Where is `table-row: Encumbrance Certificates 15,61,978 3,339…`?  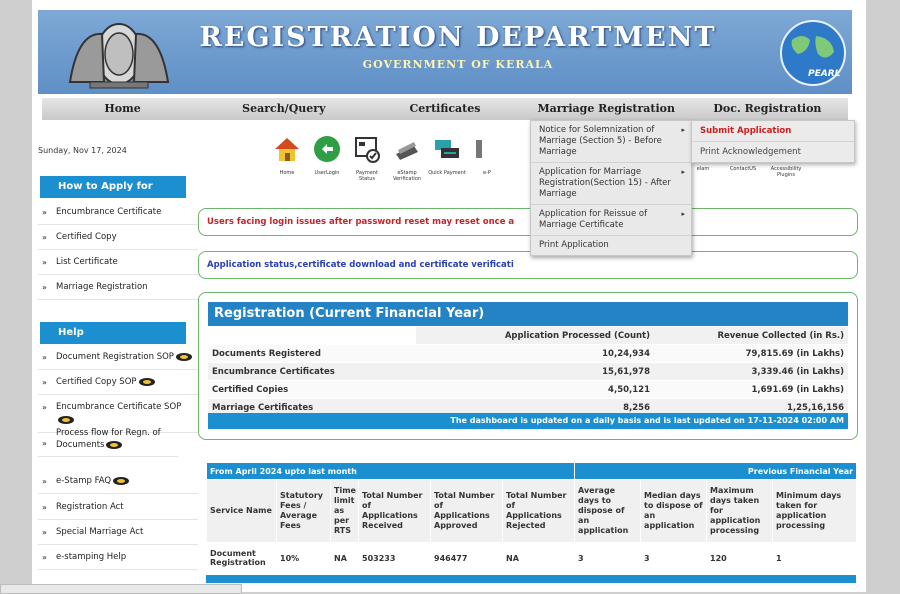
table-row: Encumbrance Certificates 15,61,978 3,339… is located at coordinates (528, 371).